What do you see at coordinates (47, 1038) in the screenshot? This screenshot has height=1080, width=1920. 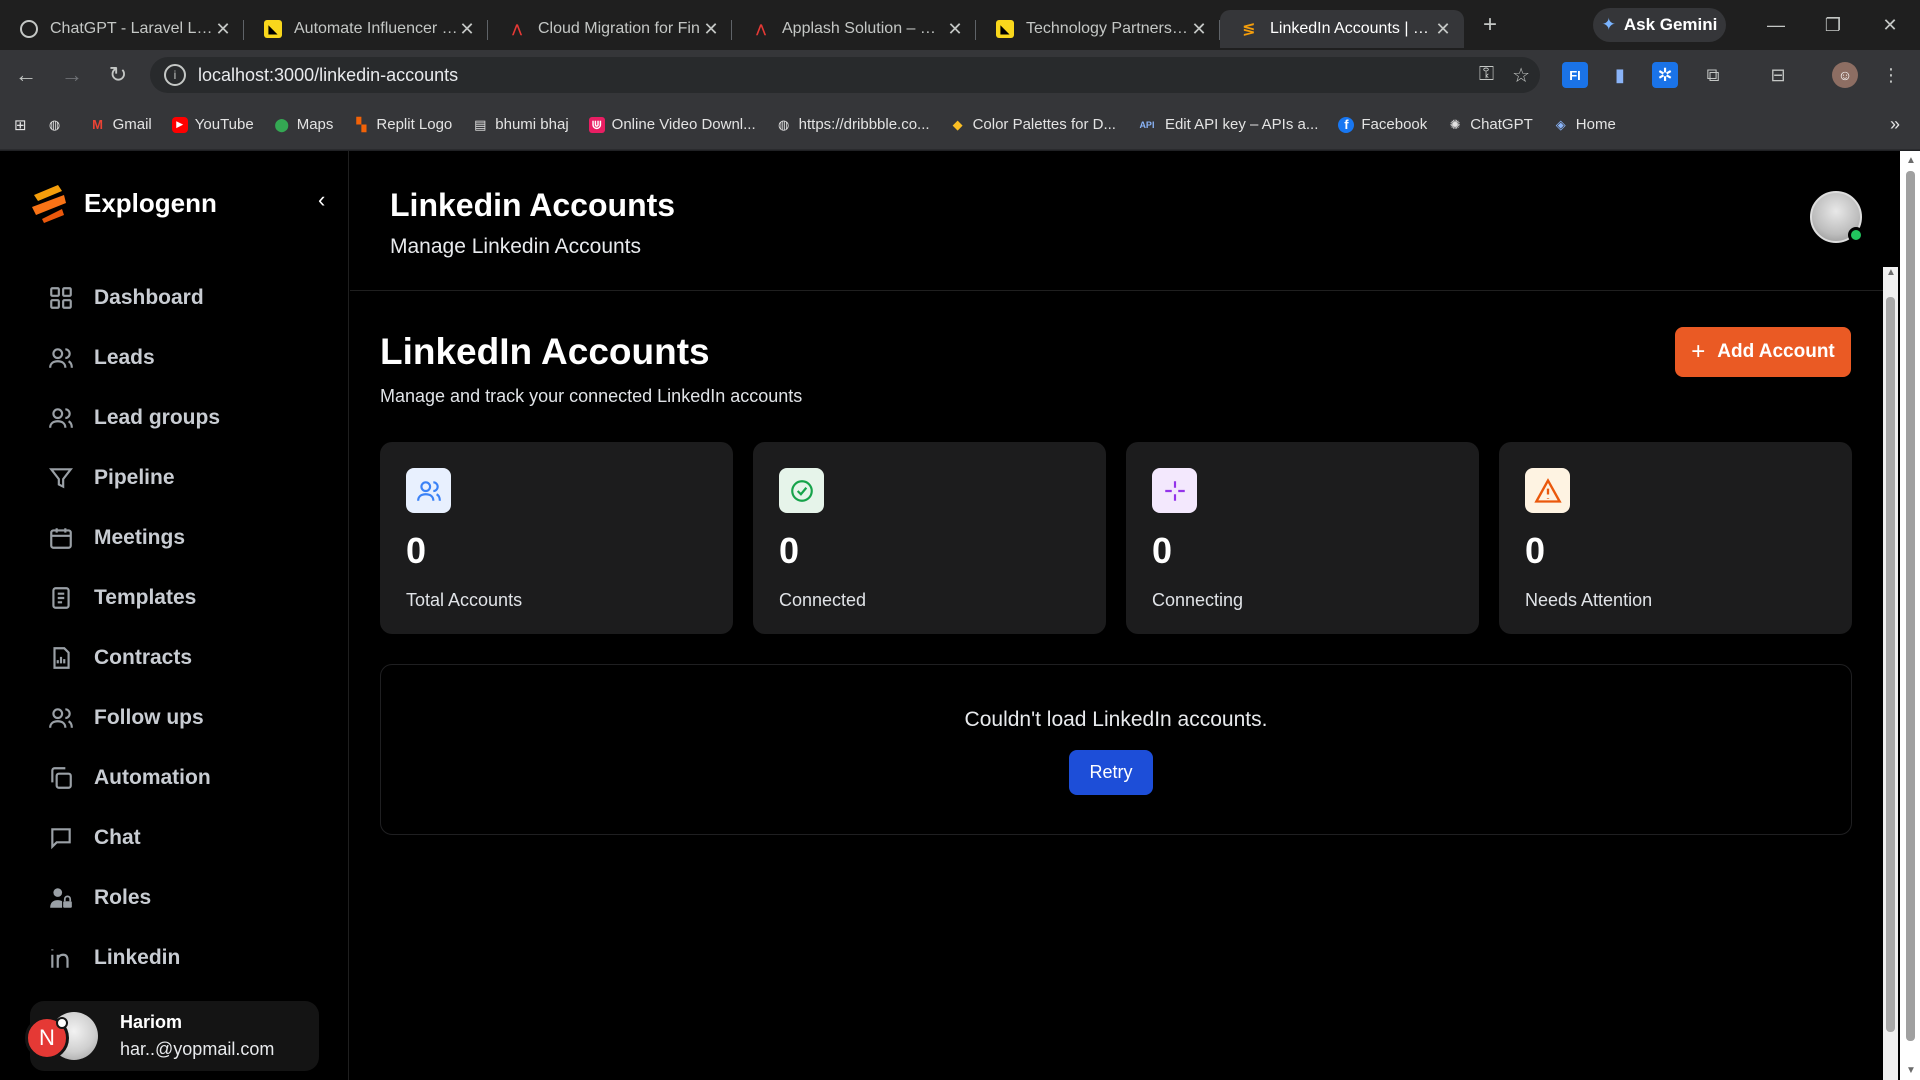 I see `notification-badge: N` at bounding box center [47, 1038].